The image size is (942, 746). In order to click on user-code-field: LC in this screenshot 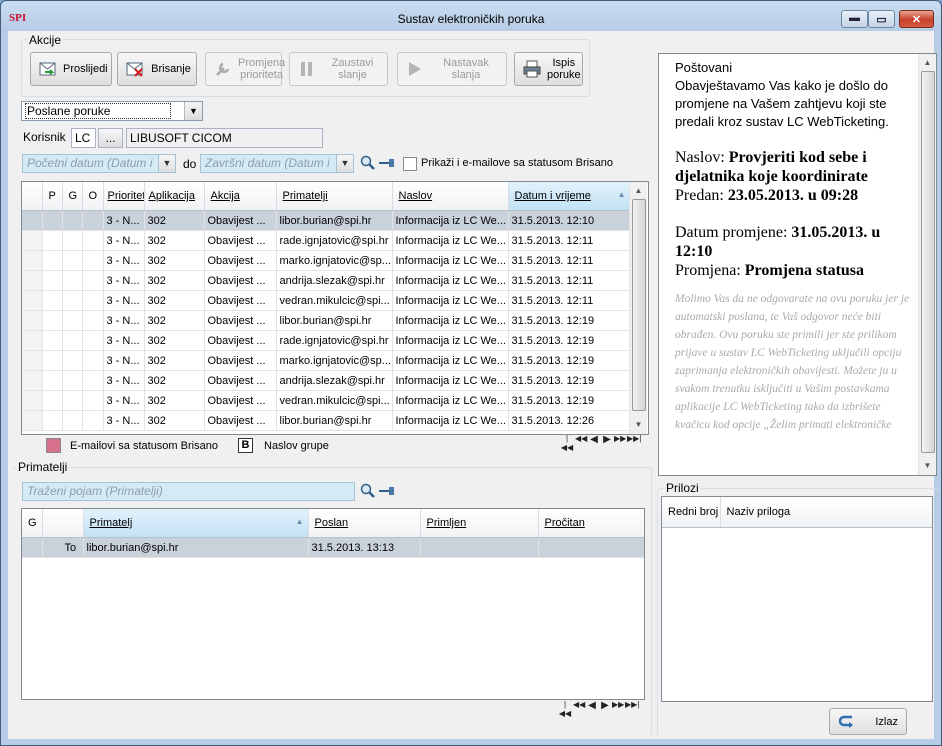, I will do `click(83, 138)`.